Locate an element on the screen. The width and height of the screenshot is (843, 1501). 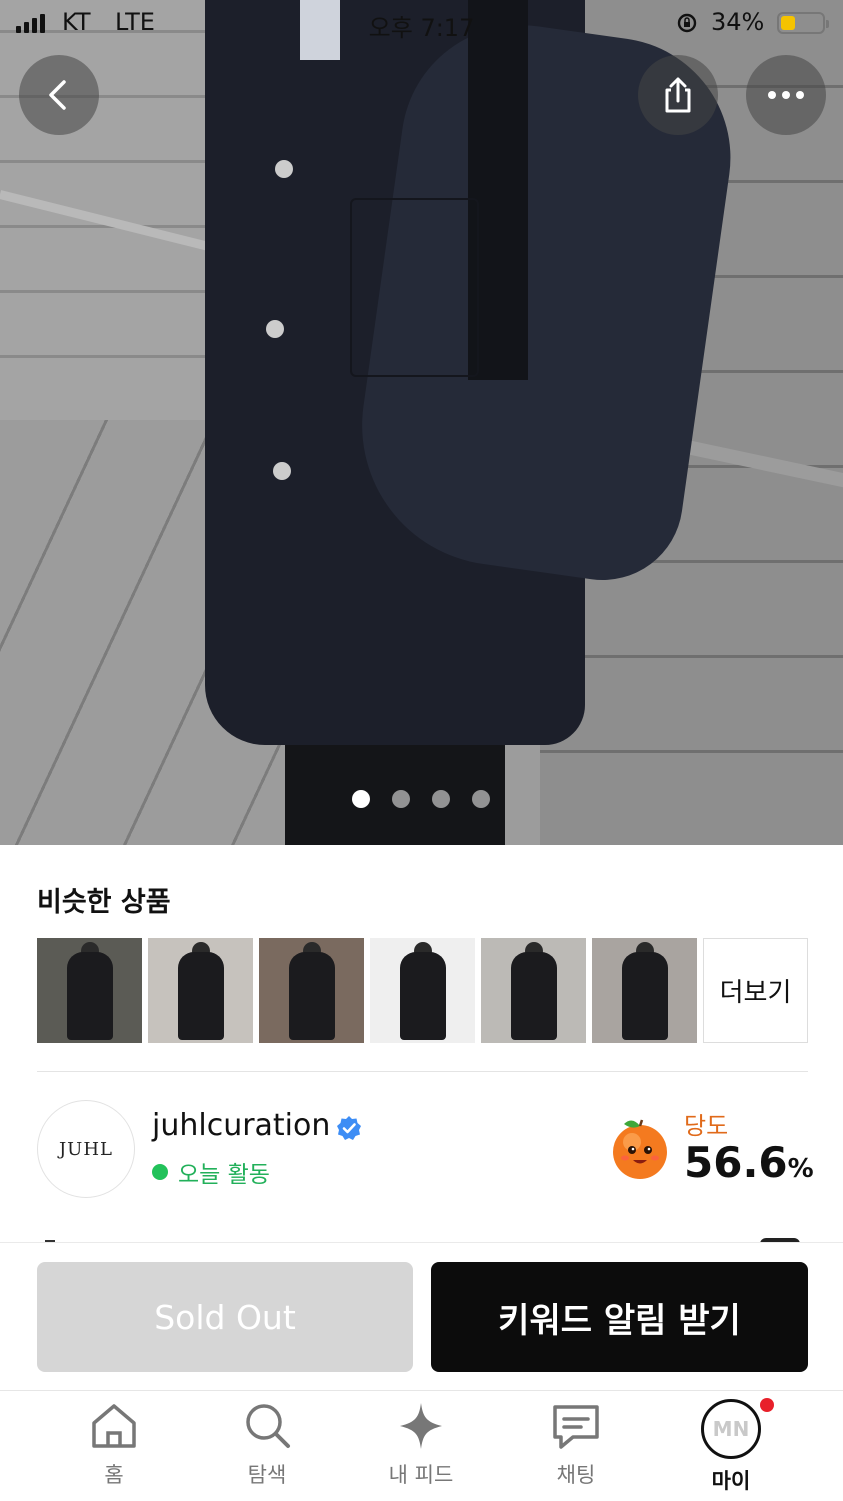
tab-chat-label: 채팅 is located at coordinates (576, 1475).